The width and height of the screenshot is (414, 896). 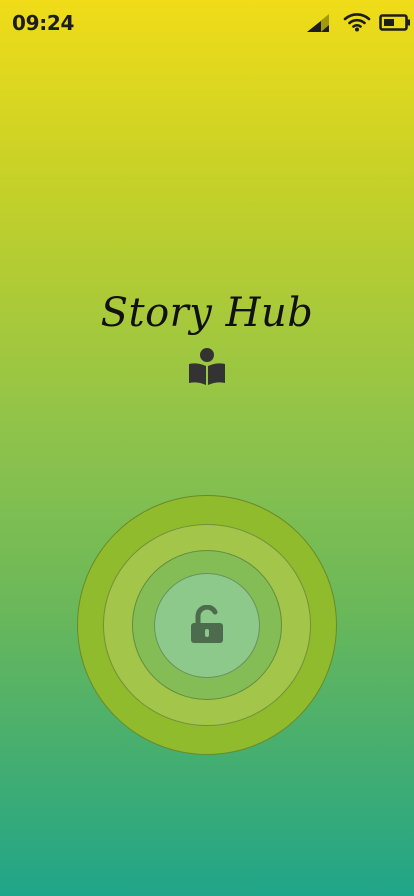 I want to click on signal-icon, so click(x=318, y=23).